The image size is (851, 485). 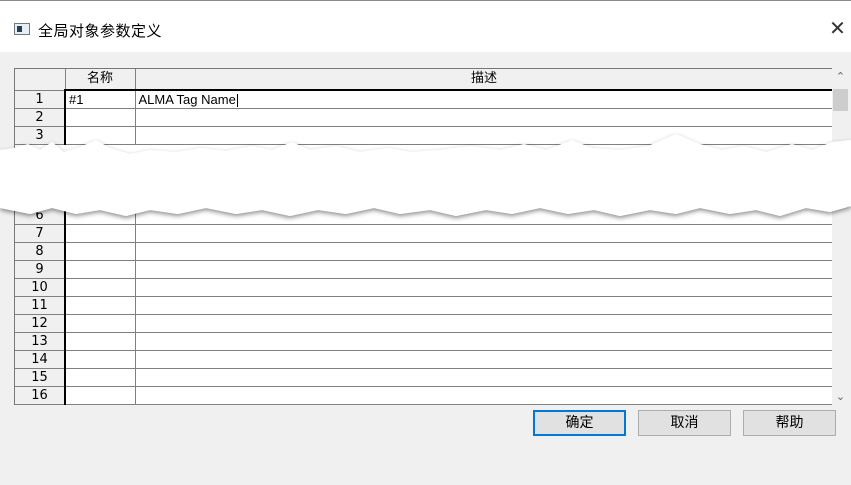 I want to click on vertical-scrollbar: ⌃ ⌄, so click(x=840, y=236).